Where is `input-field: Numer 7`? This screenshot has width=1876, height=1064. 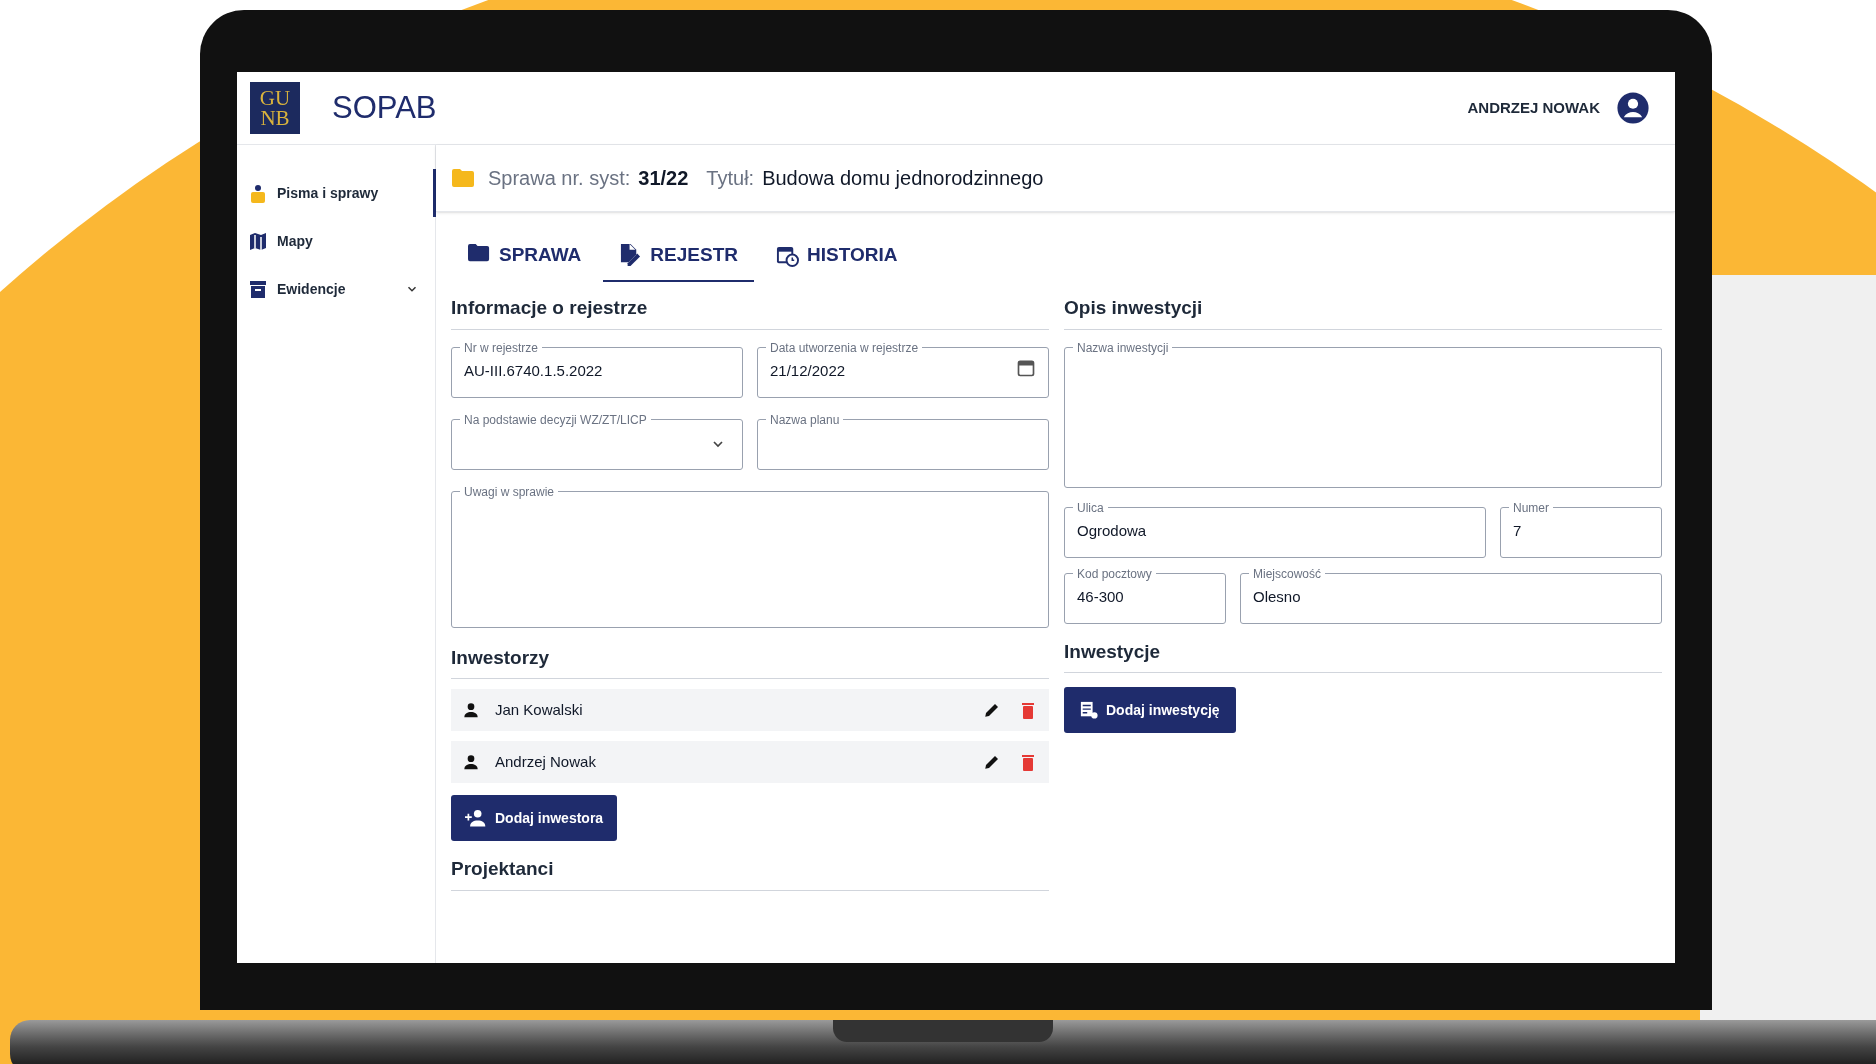
input-field: Numer 7 is located at coordinates (1581, 529).